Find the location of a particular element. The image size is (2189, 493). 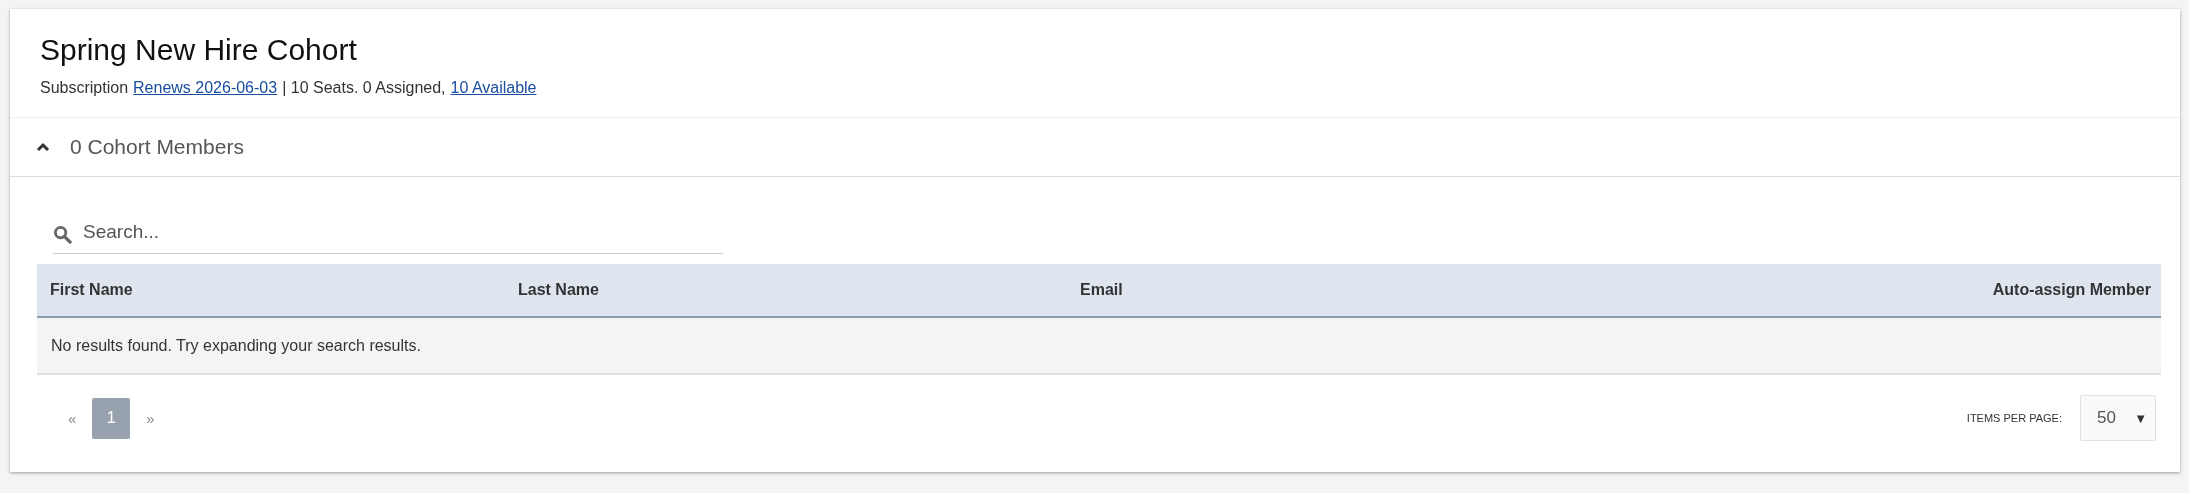

column-header: Last Name is located at coordinates (558, 290).